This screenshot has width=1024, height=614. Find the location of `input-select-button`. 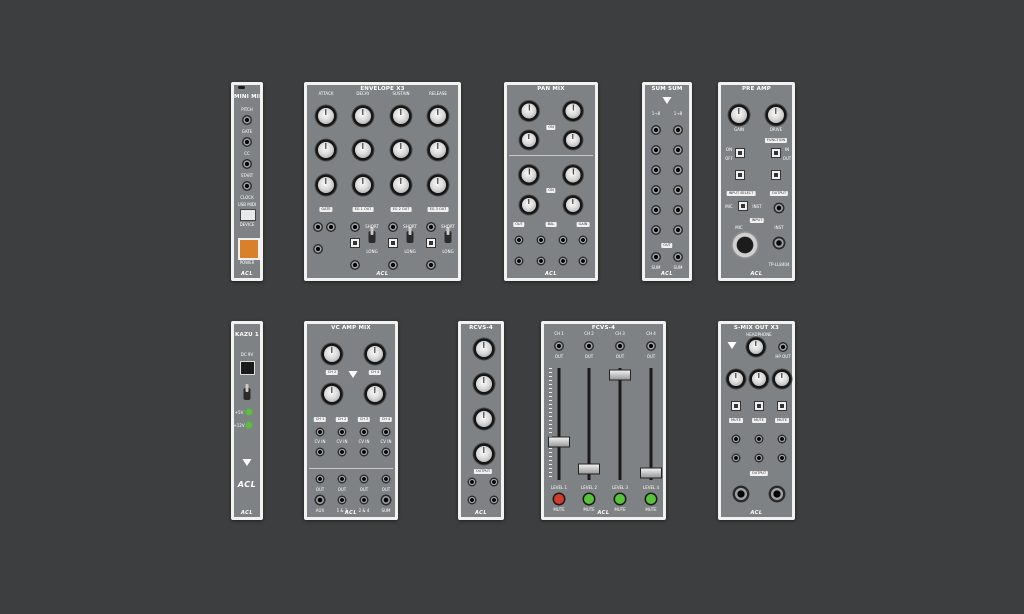

input-select-button is located at coordinates (743, 206).